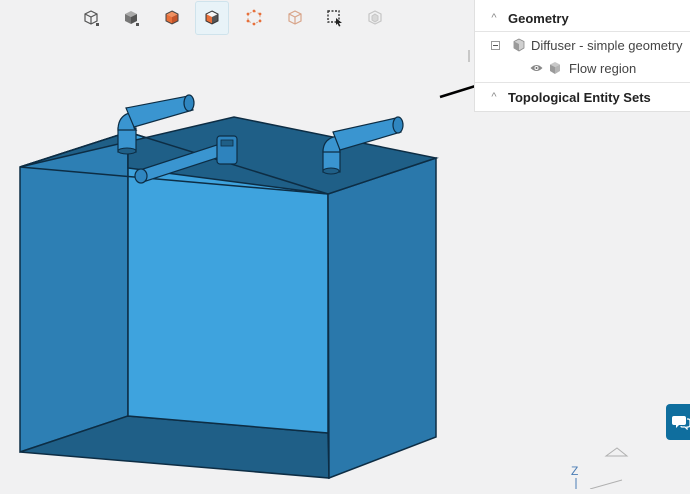 This screenshot has height=494, width=690. I want to click on tree-section-topological: ^ Topological Entity Sets, so click(582, 97).